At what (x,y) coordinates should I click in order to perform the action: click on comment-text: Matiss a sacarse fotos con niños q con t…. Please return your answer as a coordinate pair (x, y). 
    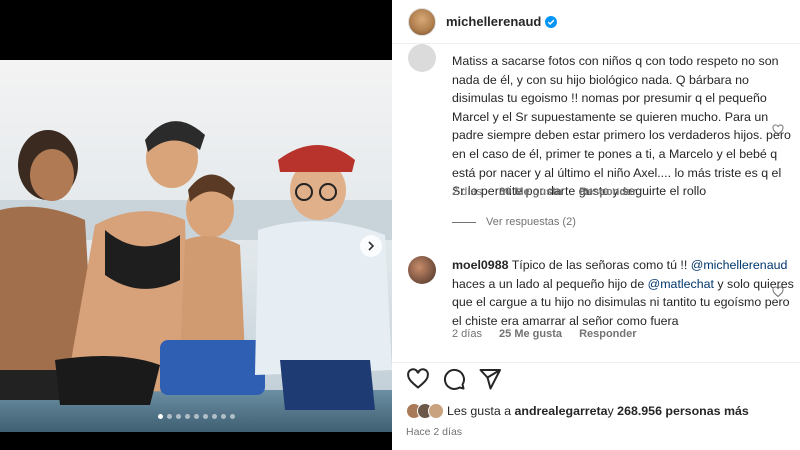
    Looking at the image, I should click on (621, 126).